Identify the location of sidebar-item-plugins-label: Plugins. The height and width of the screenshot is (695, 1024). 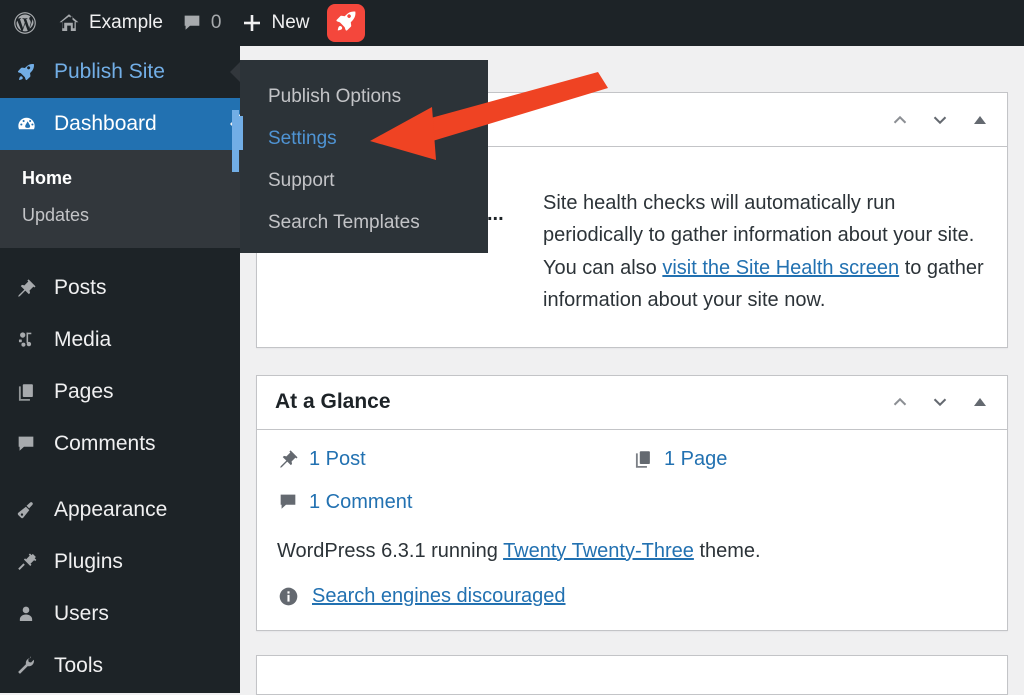
(88, 561).